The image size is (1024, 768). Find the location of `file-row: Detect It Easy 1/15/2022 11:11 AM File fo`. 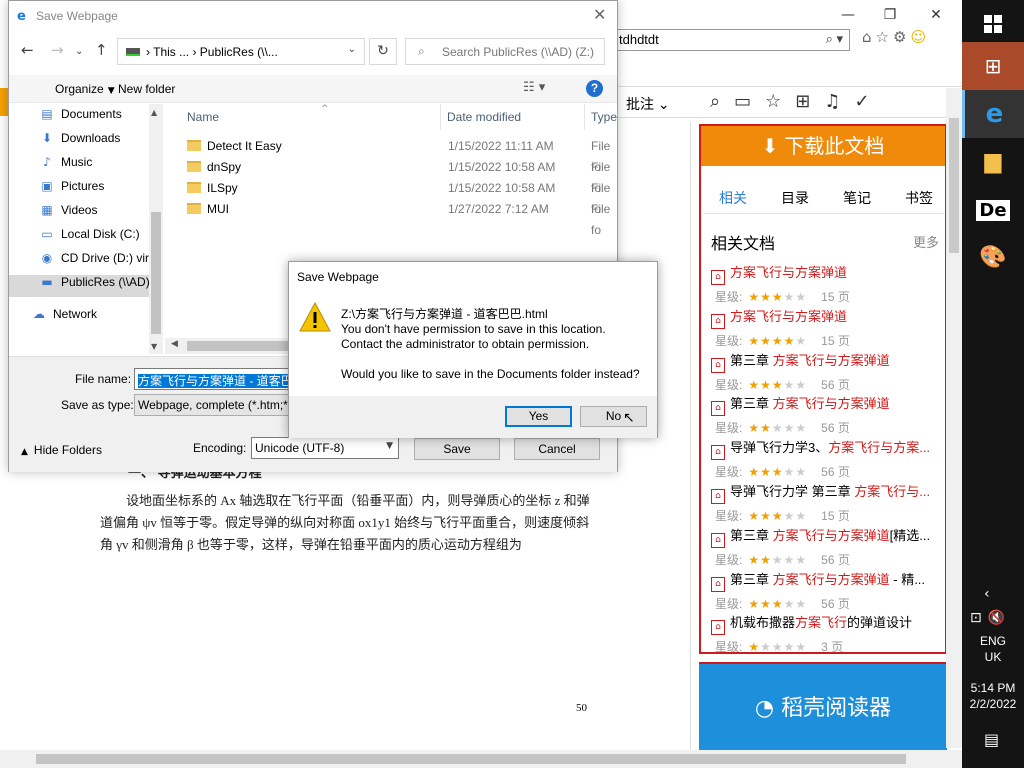

file-row: Detect It Easy 1/15/2022 11:11 AM File fo is located at coordinates (391, 155).